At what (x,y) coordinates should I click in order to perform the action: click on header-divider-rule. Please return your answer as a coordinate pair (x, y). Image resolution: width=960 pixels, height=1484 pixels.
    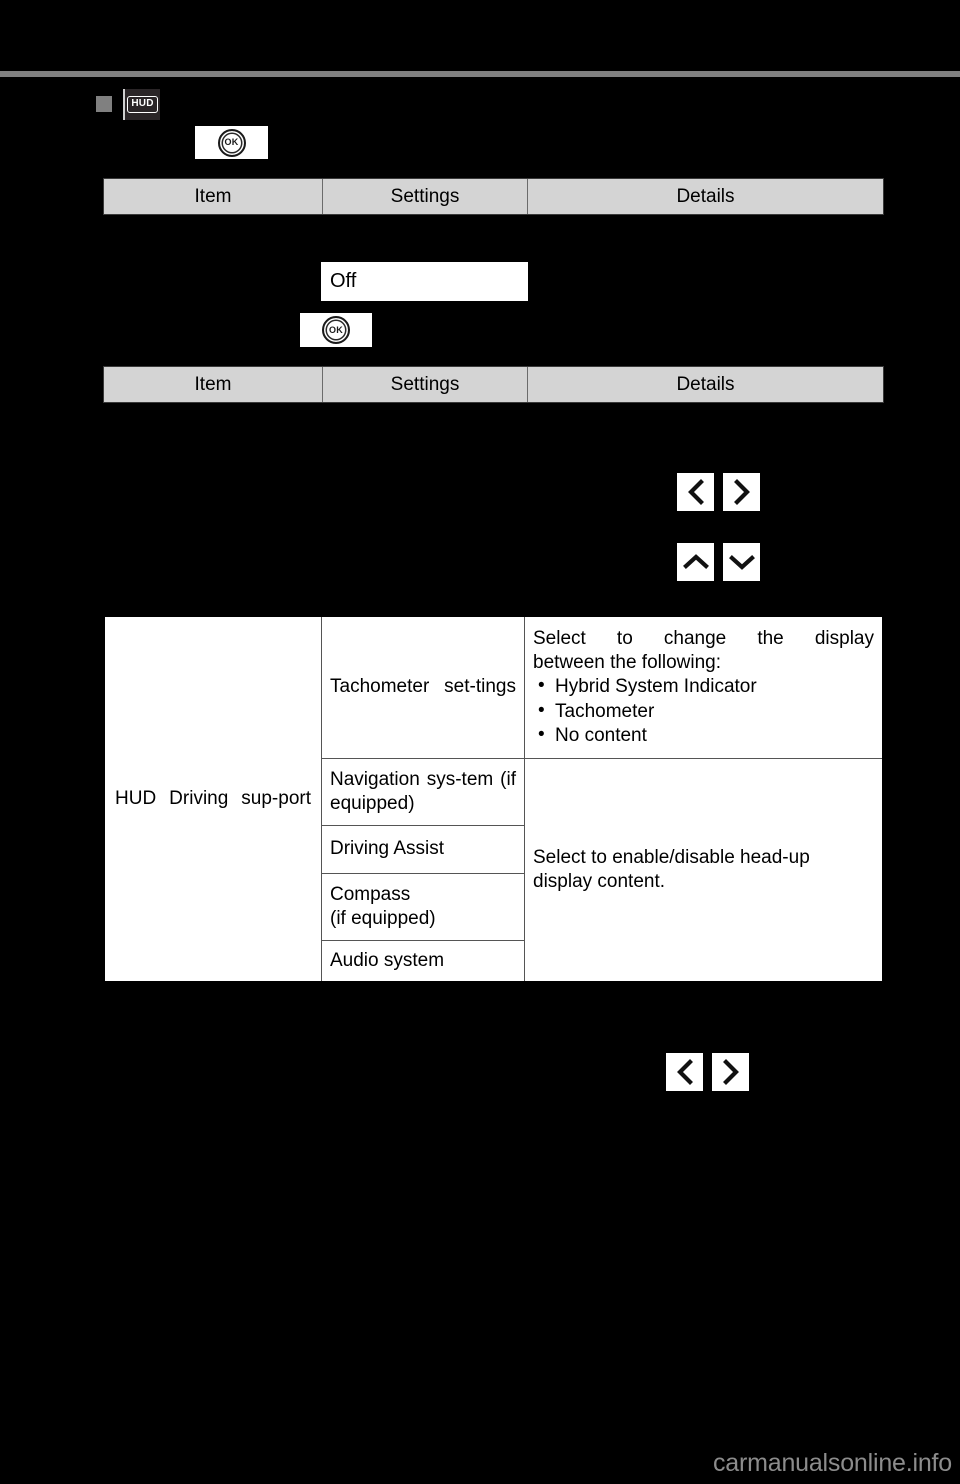
    Looking at the image, I should click on (480, 74).